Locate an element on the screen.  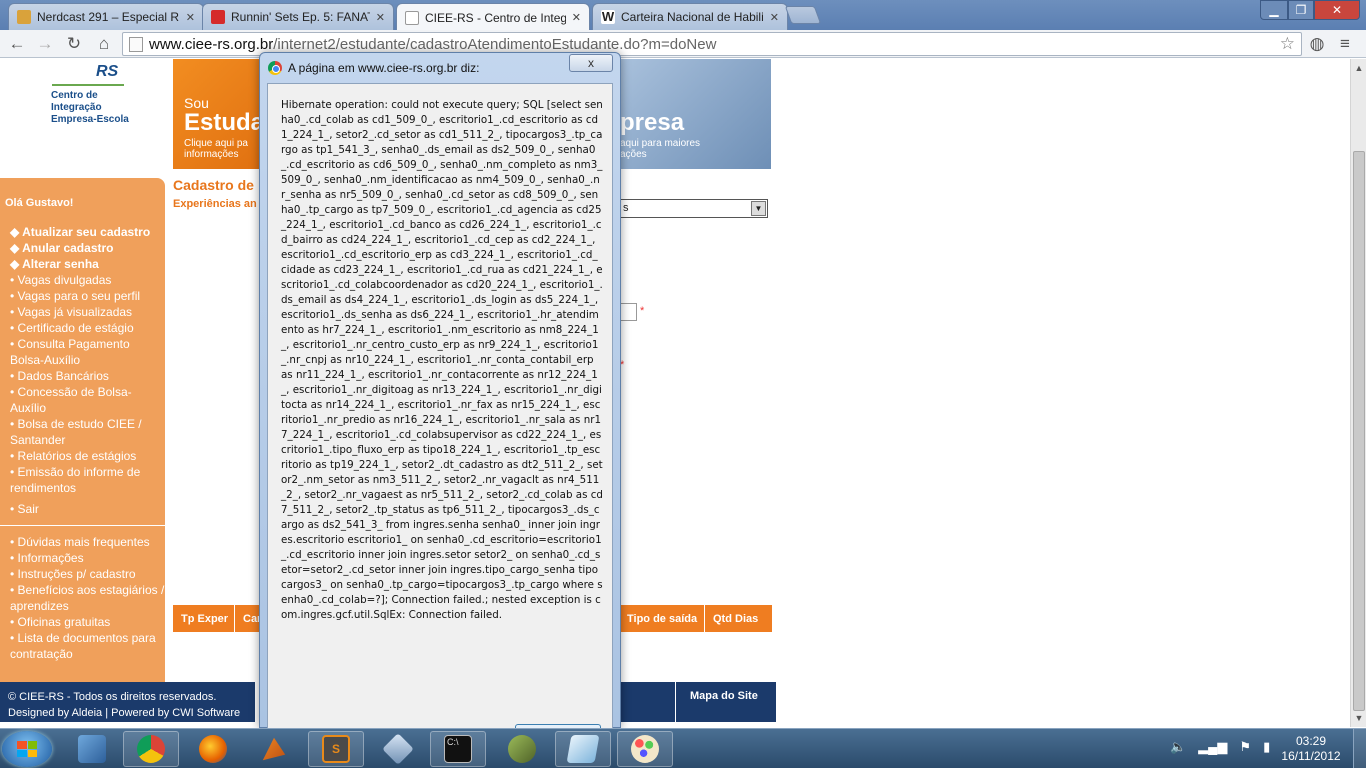
clock-date: 16/11/2012 is located at coordinates (1311, 756).